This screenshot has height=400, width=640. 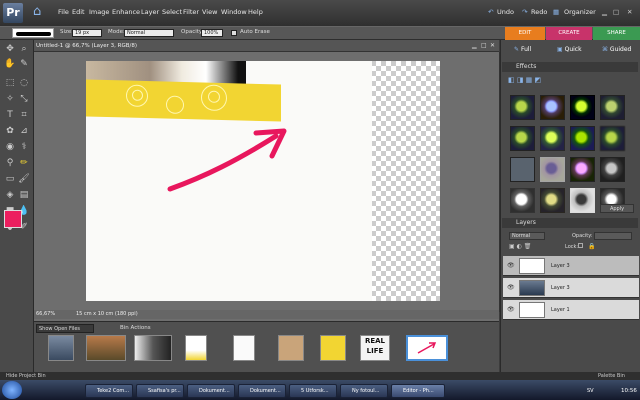 I want to click on blend-mode-select: Normal, so click(x=527, y=236).